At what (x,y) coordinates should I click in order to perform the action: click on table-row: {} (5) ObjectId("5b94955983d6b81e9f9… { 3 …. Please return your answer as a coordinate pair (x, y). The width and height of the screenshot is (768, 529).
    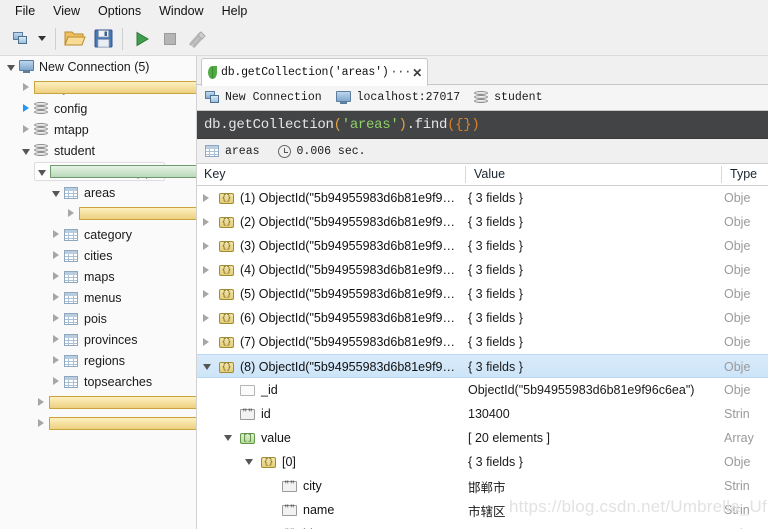
    Looking at the image, I should click on (482, 294).